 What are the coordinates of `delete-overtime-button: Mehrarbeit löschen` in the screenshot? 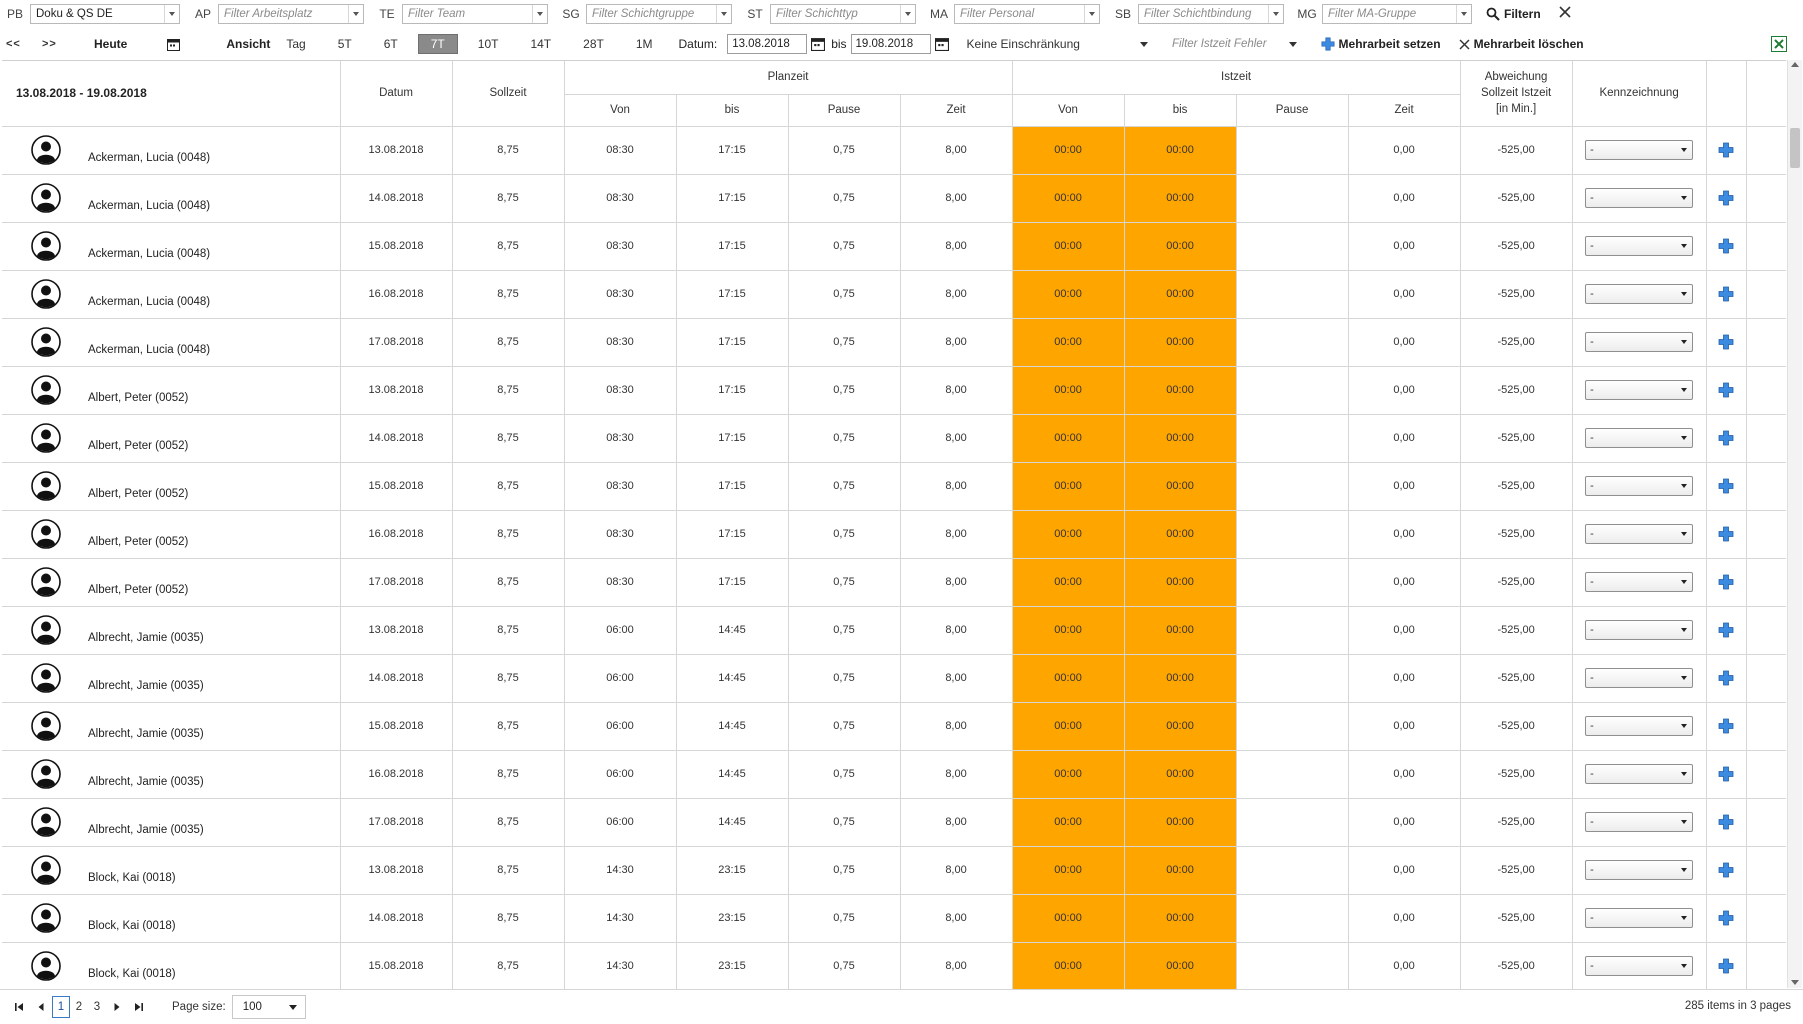 It's located at (1521, 44).